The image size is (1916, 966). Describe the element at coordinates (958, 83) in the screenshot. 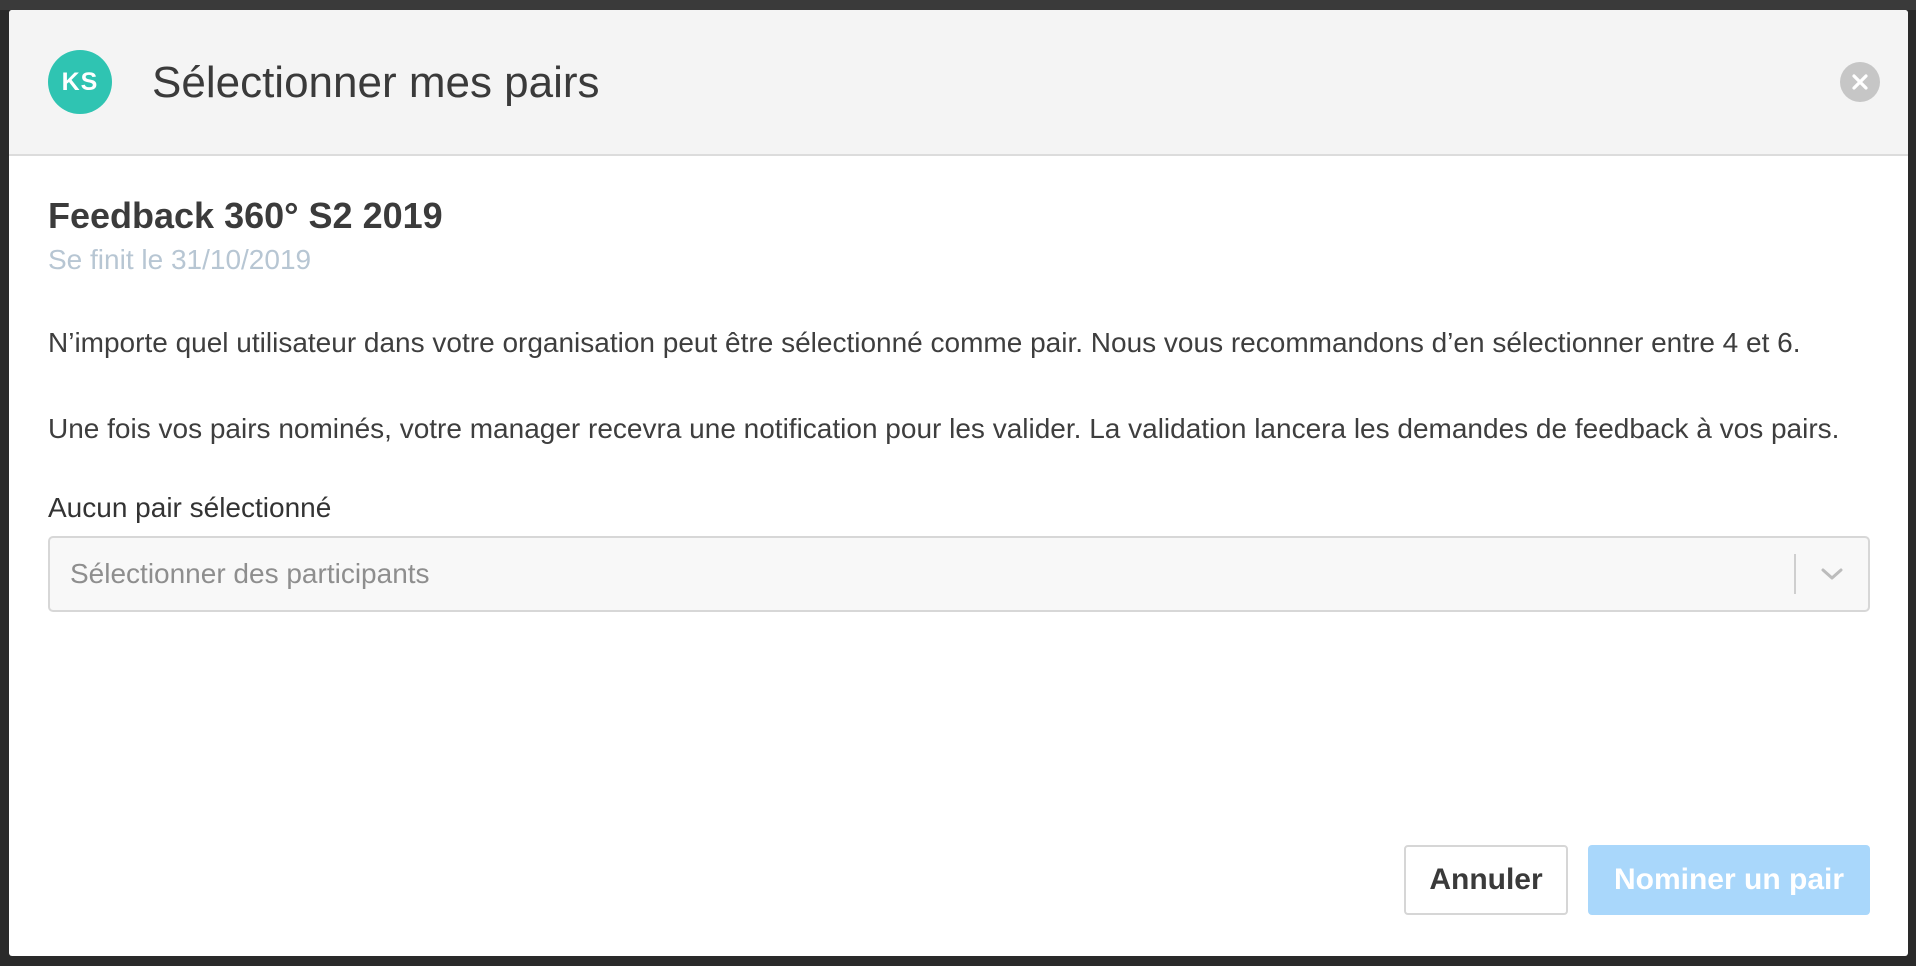

I see `modal-header: KS Sélectionner mes pairs` at that location.